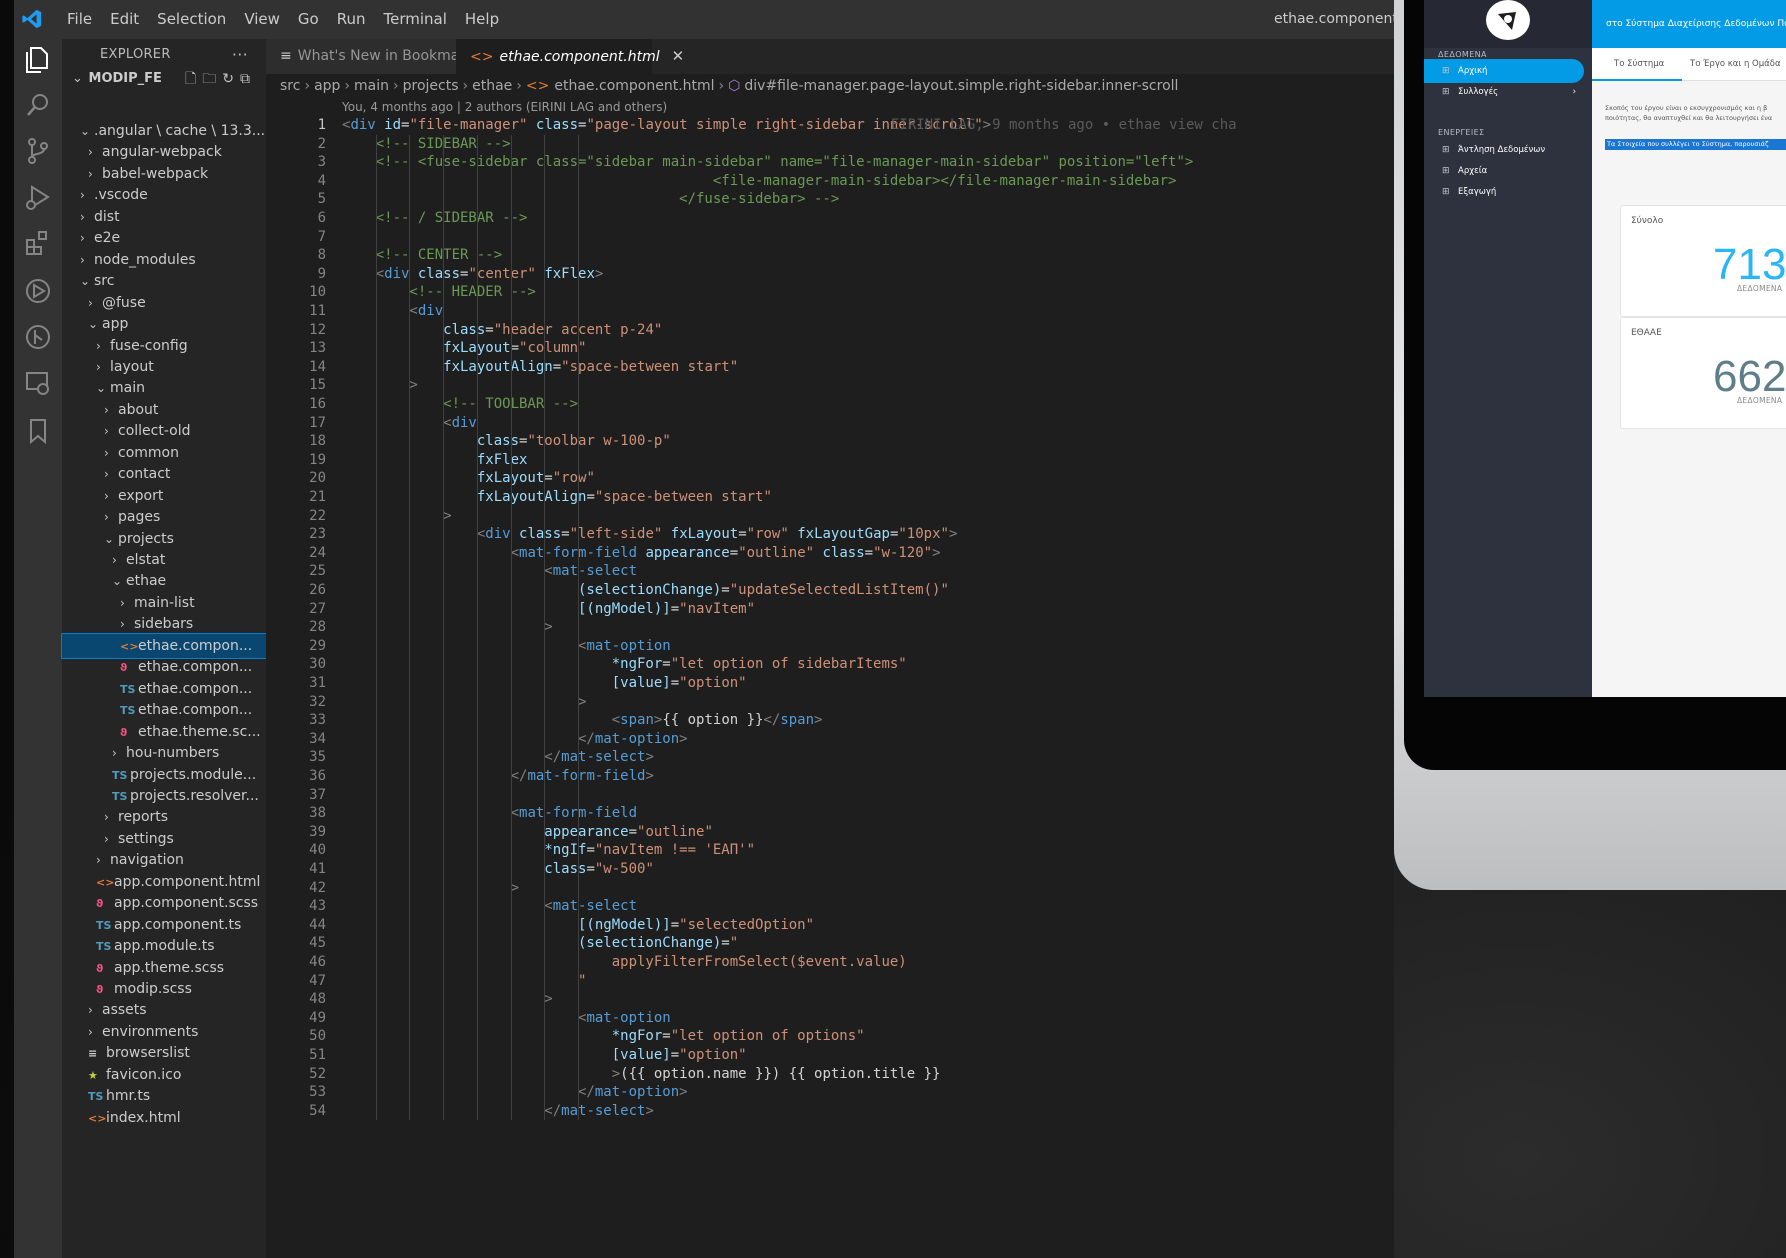 This screenshot has width=1786, height=1258. Describe the element at coordinates (422, 255) in the screenshot. I see `code-line: <!-- CENTER -->` at that location.